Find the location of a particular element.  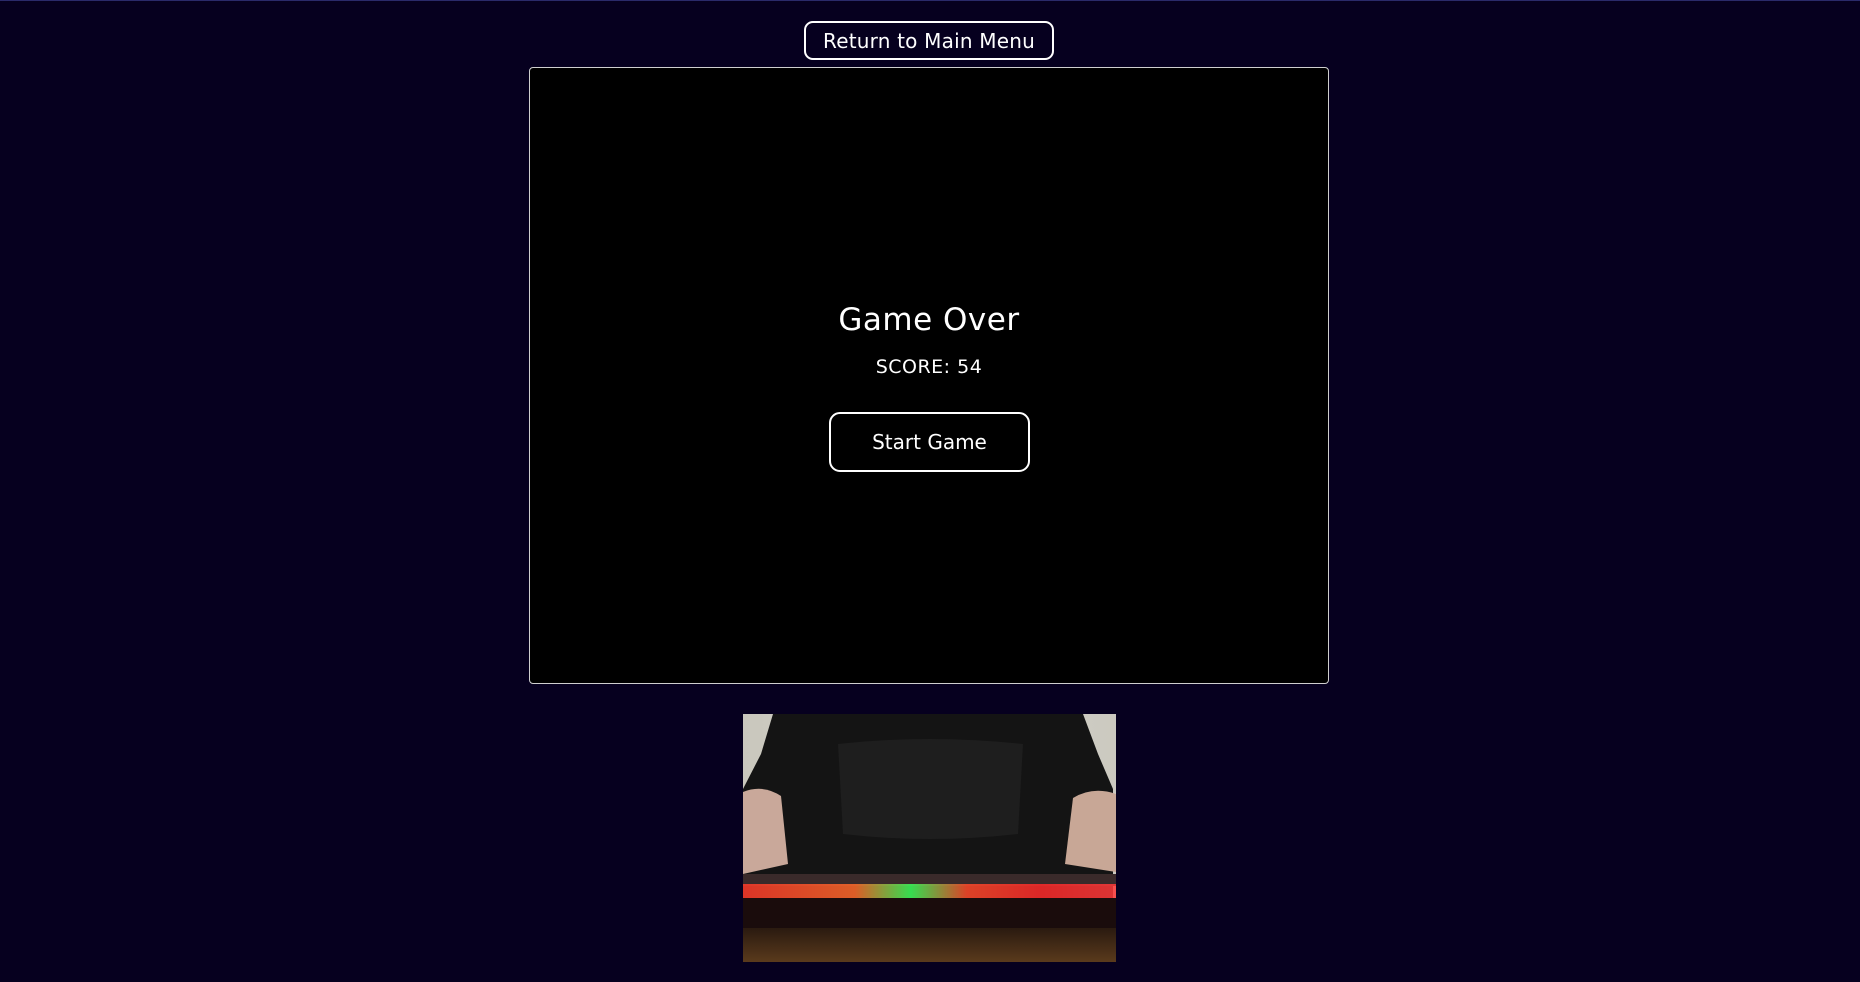

webcam-image is located at coordinates (929, 838).